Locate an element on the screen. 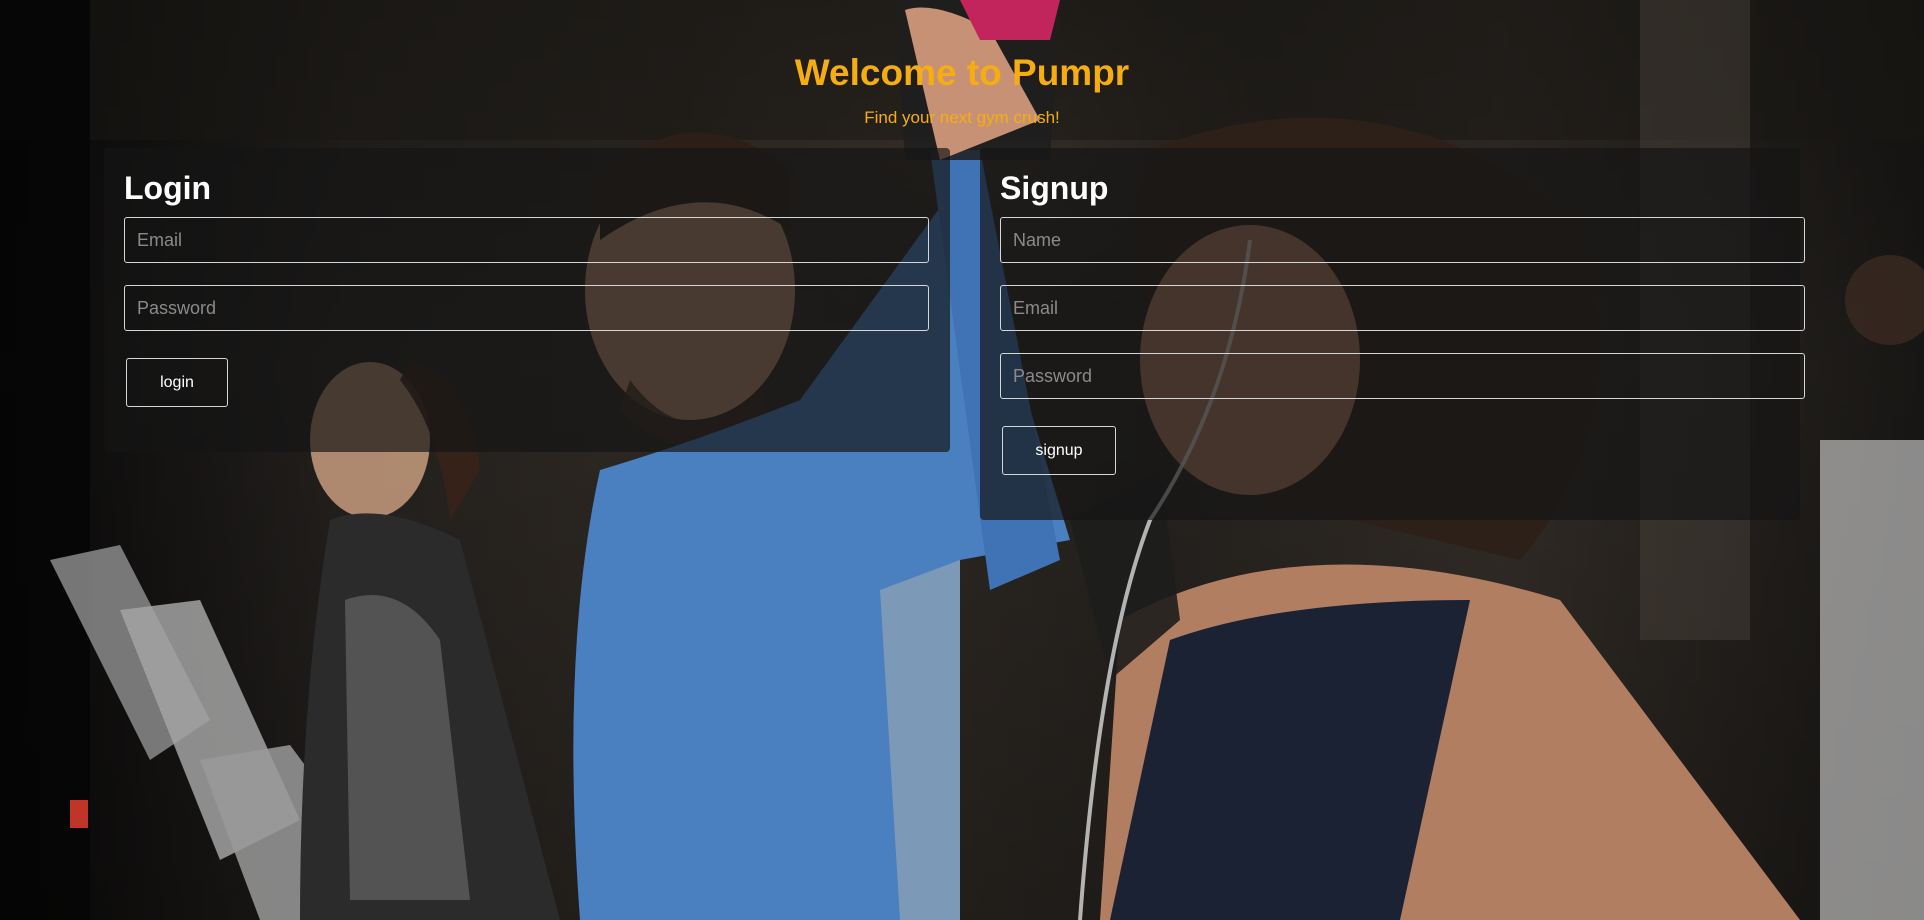 Image resolution: width=1924 pixels, height=920 pixels. signup-name-input is located at coordinates (1402, 240).